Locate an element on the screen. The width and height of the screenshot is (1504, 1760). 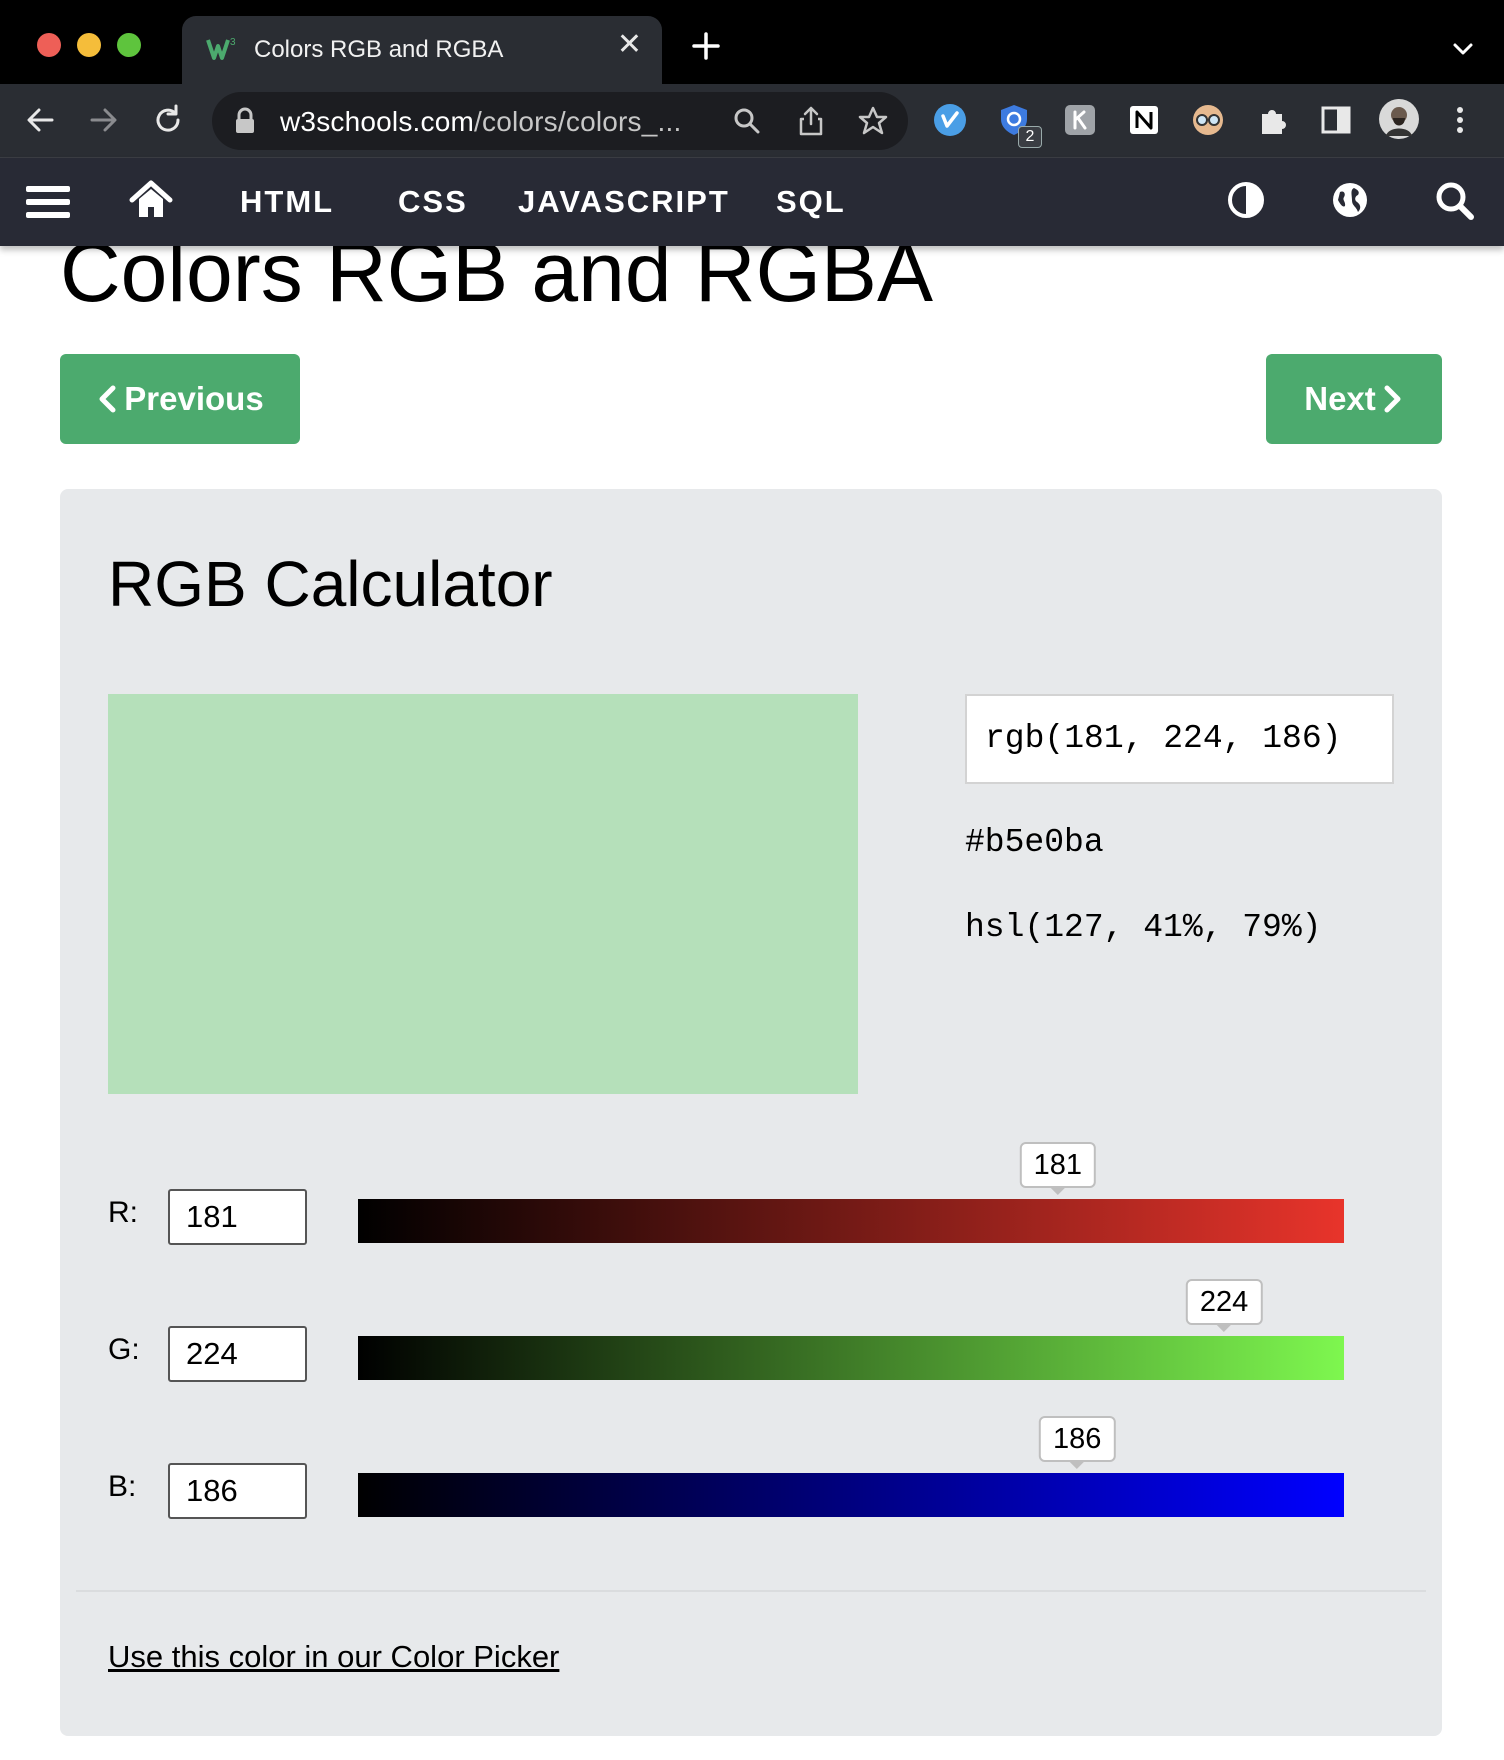
previous-button: Previous is located at coordinates (180, 399).